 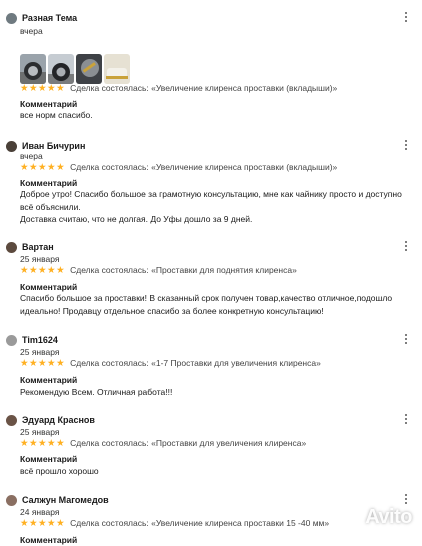 What do you see at coordinates (56, 115) in the screenshot?
I see `comment-text: все норм спасибо.` at bounding box center [56, 115].